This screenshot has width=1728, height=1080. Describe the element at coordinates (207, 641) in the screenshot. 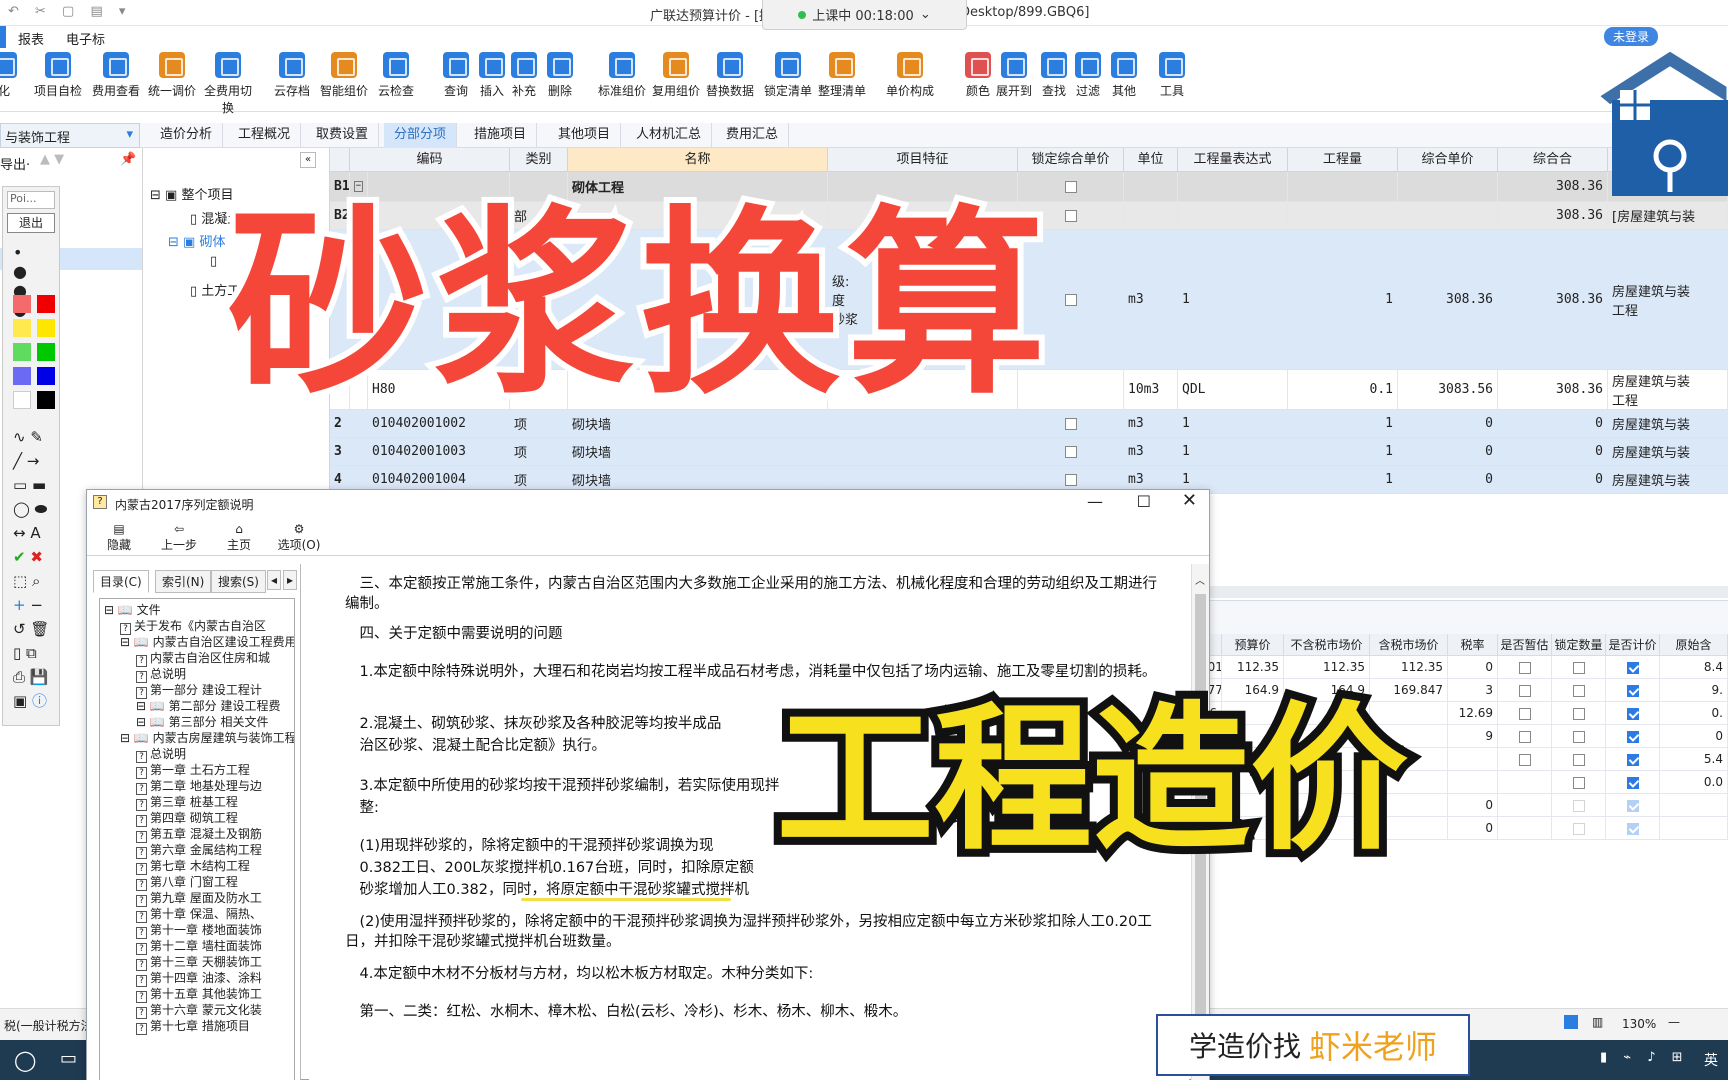

I see `help-tree-item: ⊟ 📖 内蒙古自治区建设工程费用` at that location.